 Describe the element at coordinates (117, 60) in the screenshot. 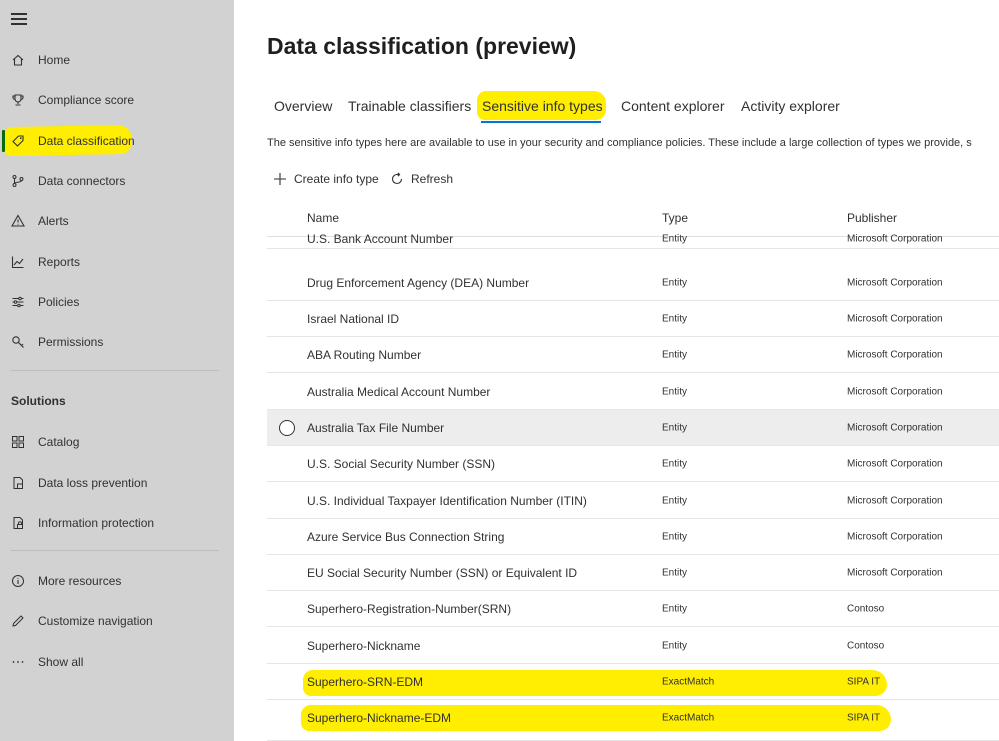

I see `nav-home: Home` at that location.